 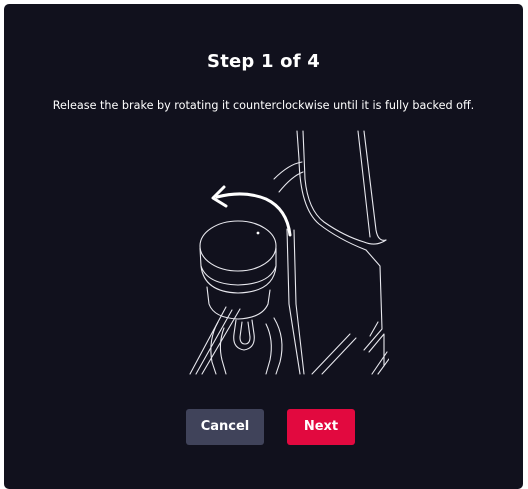 I want to click on column-lines, so click(x=331, y=252).